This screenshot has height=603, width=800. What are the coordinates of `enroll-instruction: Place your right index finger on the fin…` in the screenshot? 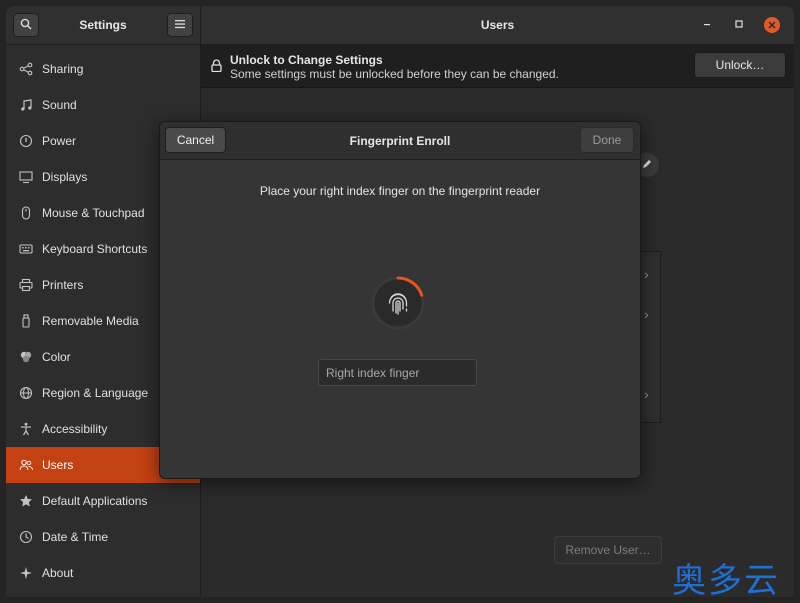 It's located at (400, 191).